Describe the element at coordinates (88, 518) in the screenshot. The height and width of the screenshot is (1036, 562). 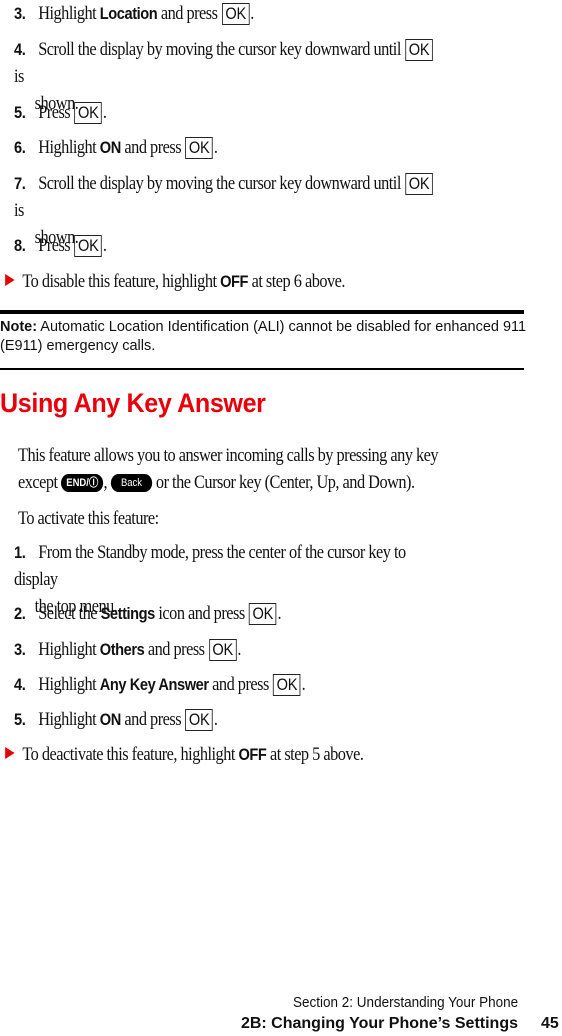
I see `activate-label: To activate this feature:` at that location.